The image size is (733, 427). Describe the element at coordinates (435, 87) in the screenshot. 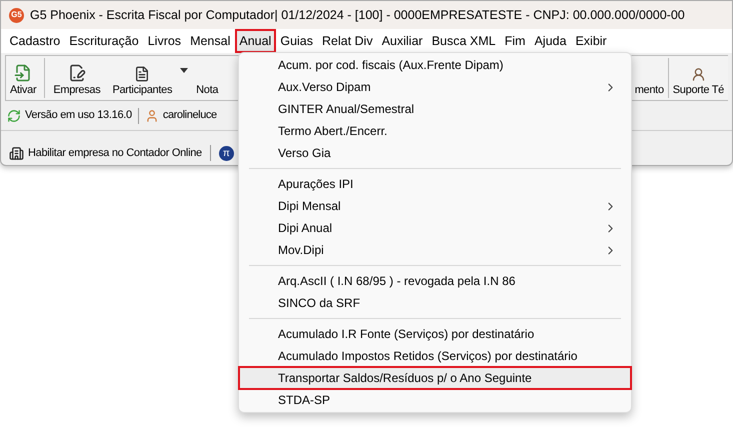

I see `dropdown-item: Aux.Verso Dipam` at that location.